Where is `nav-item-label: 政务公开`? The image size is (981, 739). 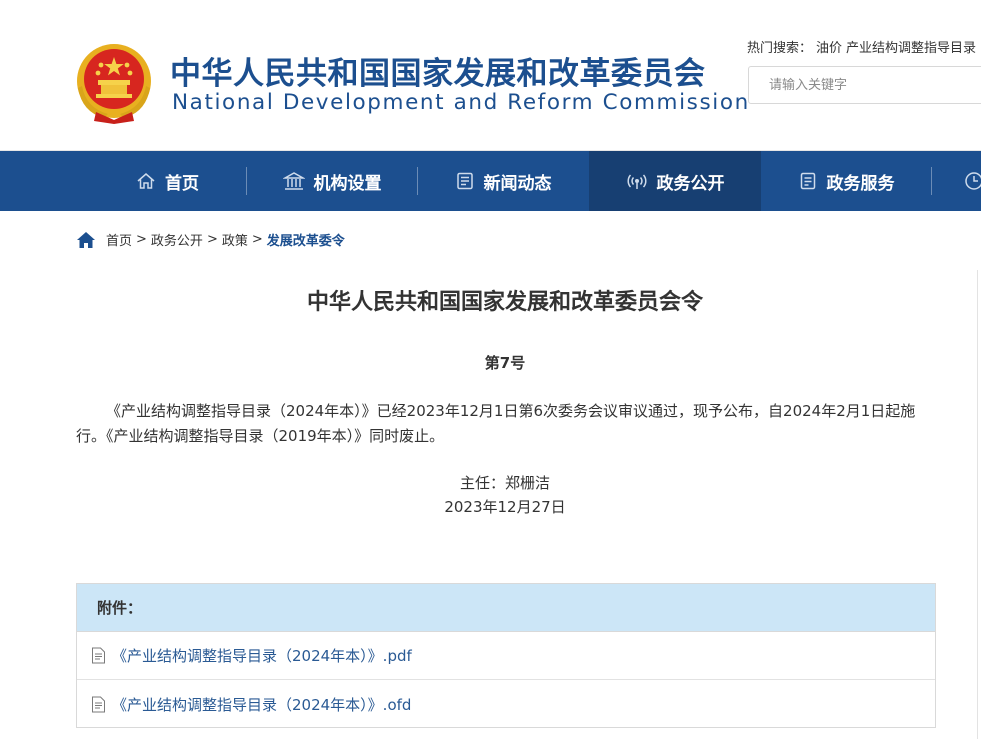
nav-item-label: 政务公开 is located at coordinates (690, 183).